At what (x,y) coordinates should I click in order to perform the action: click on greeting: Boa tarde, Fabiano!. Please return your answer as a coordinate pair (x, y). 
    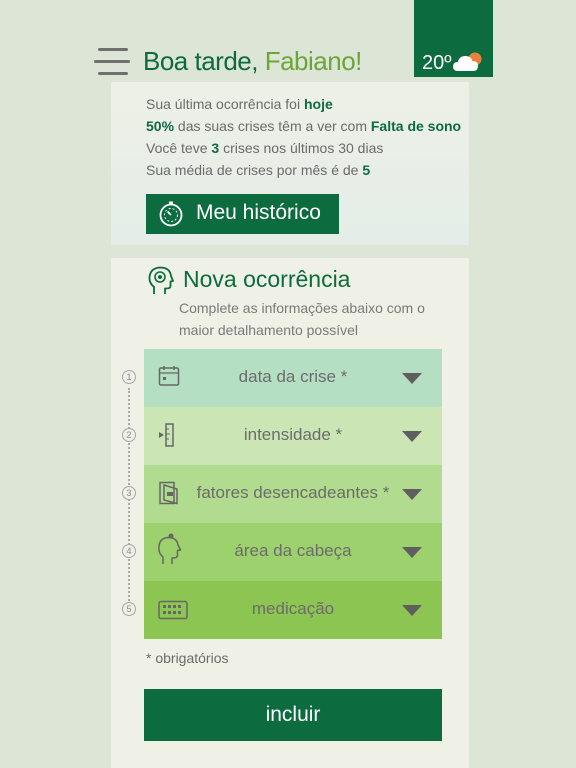
    Looking at the image, I should click on (252, 61).